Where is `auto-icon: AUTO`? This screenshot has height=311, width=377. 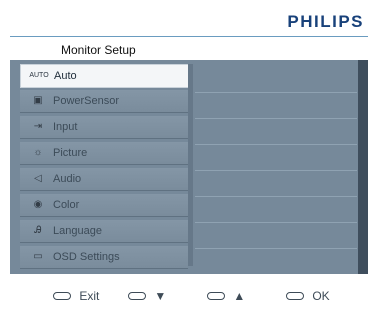
auto-icon: AUTO is located at coordinates (39, 75).